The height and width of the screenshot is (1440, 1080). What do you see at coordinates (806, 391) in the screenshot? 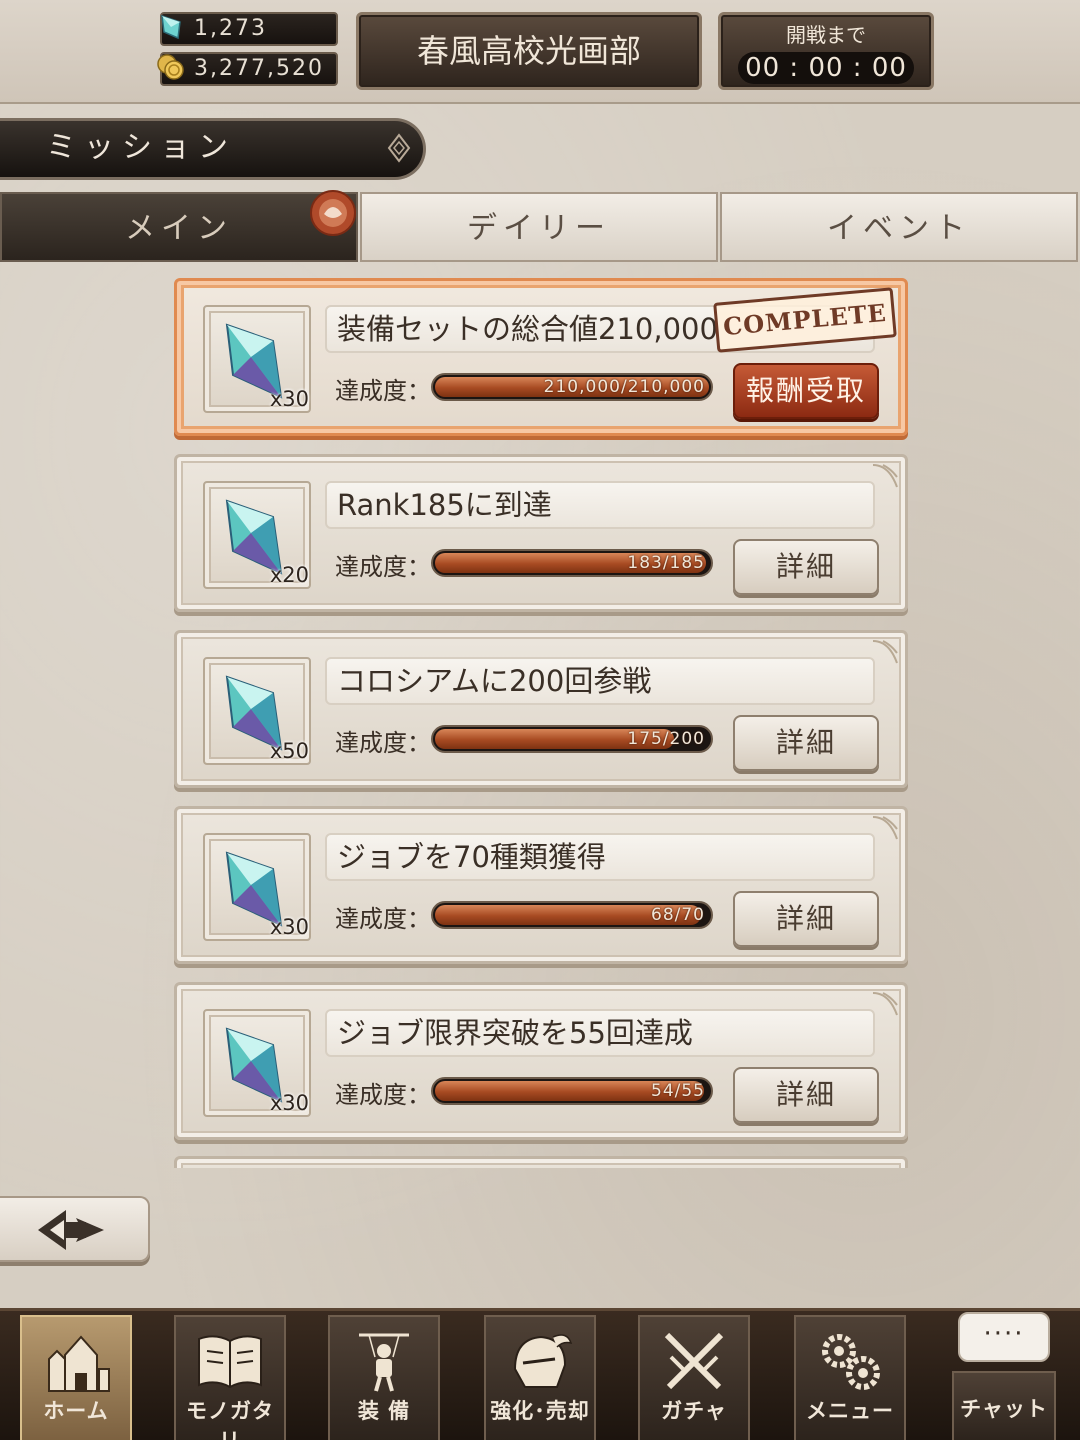
I see `claim-reward-button: 報酬受取` at bounding box center [806, 391].